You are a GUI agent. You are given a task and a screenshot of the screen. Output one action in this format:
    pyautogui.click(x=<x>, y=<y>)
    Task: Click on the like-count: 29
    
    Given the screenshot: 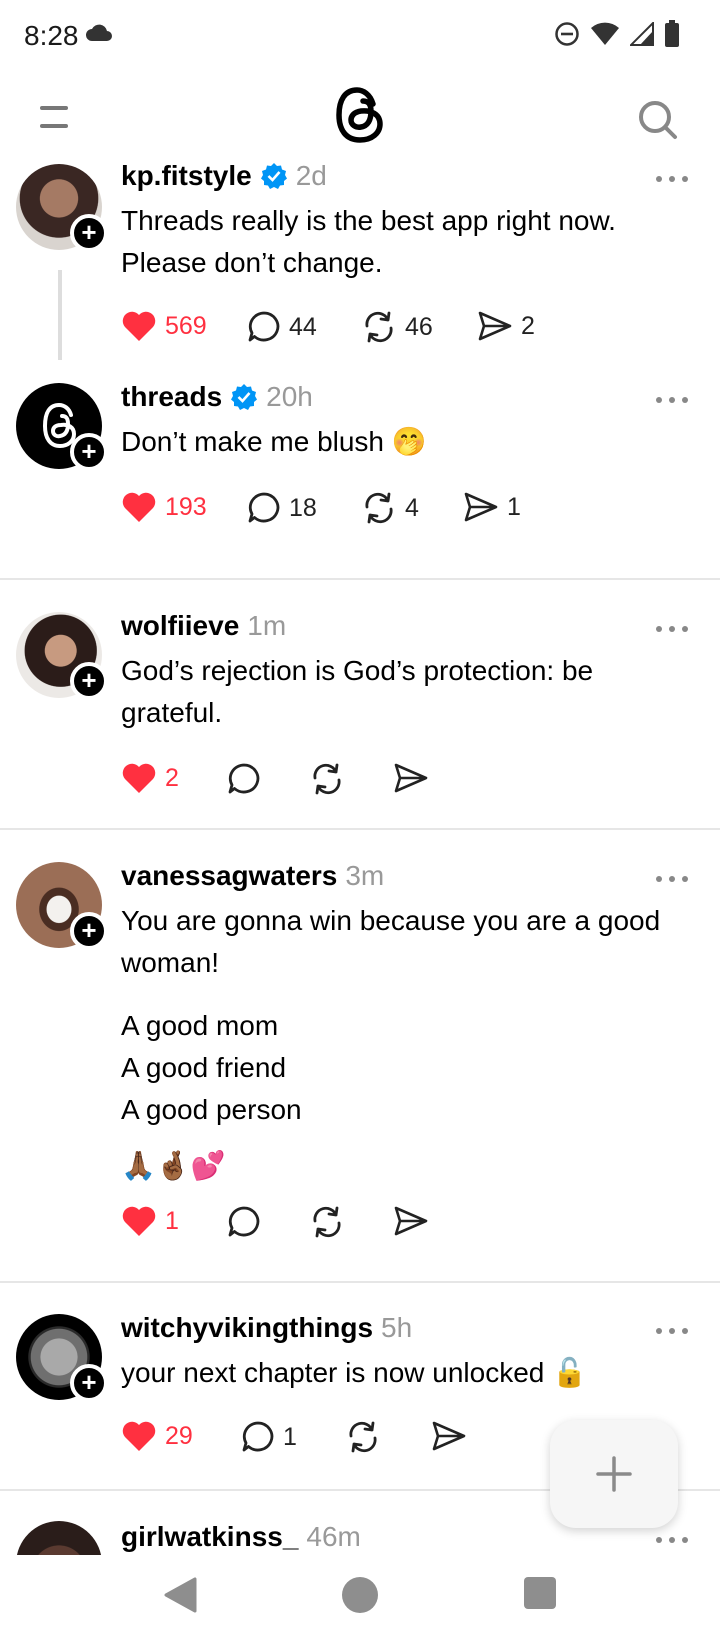 What is the action you would take?
    pyautogui.click(x=179, y=1435)
    